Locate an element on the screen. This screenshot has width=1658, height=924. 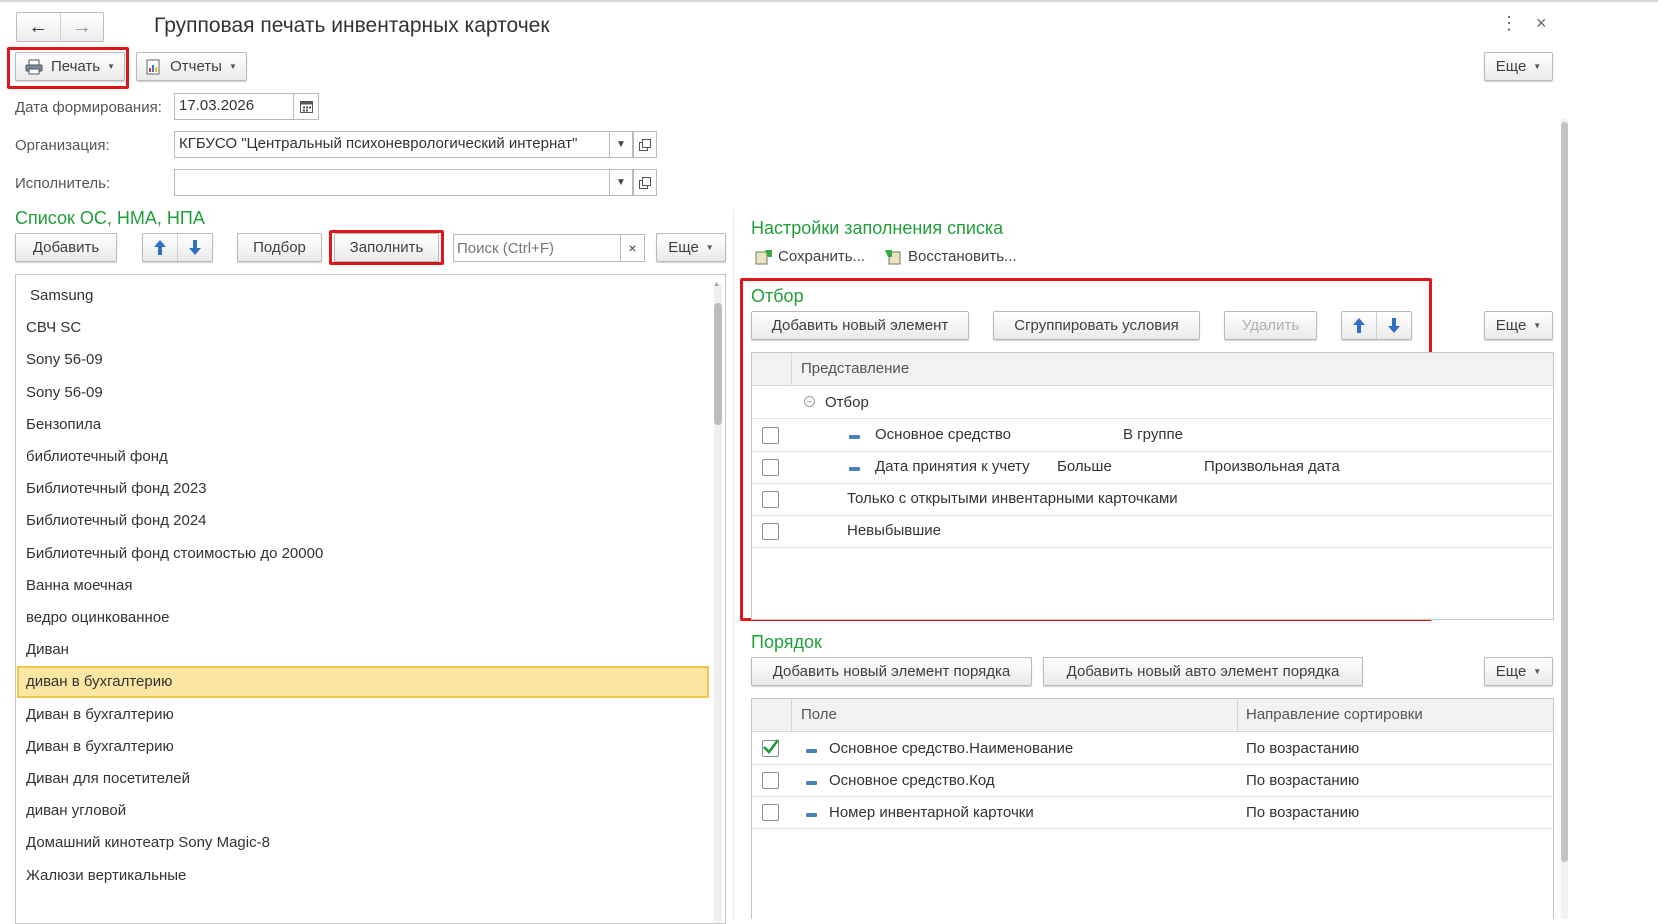
window-title: Групповая печать инвентарных карточек is located at coordinates (352, 25).